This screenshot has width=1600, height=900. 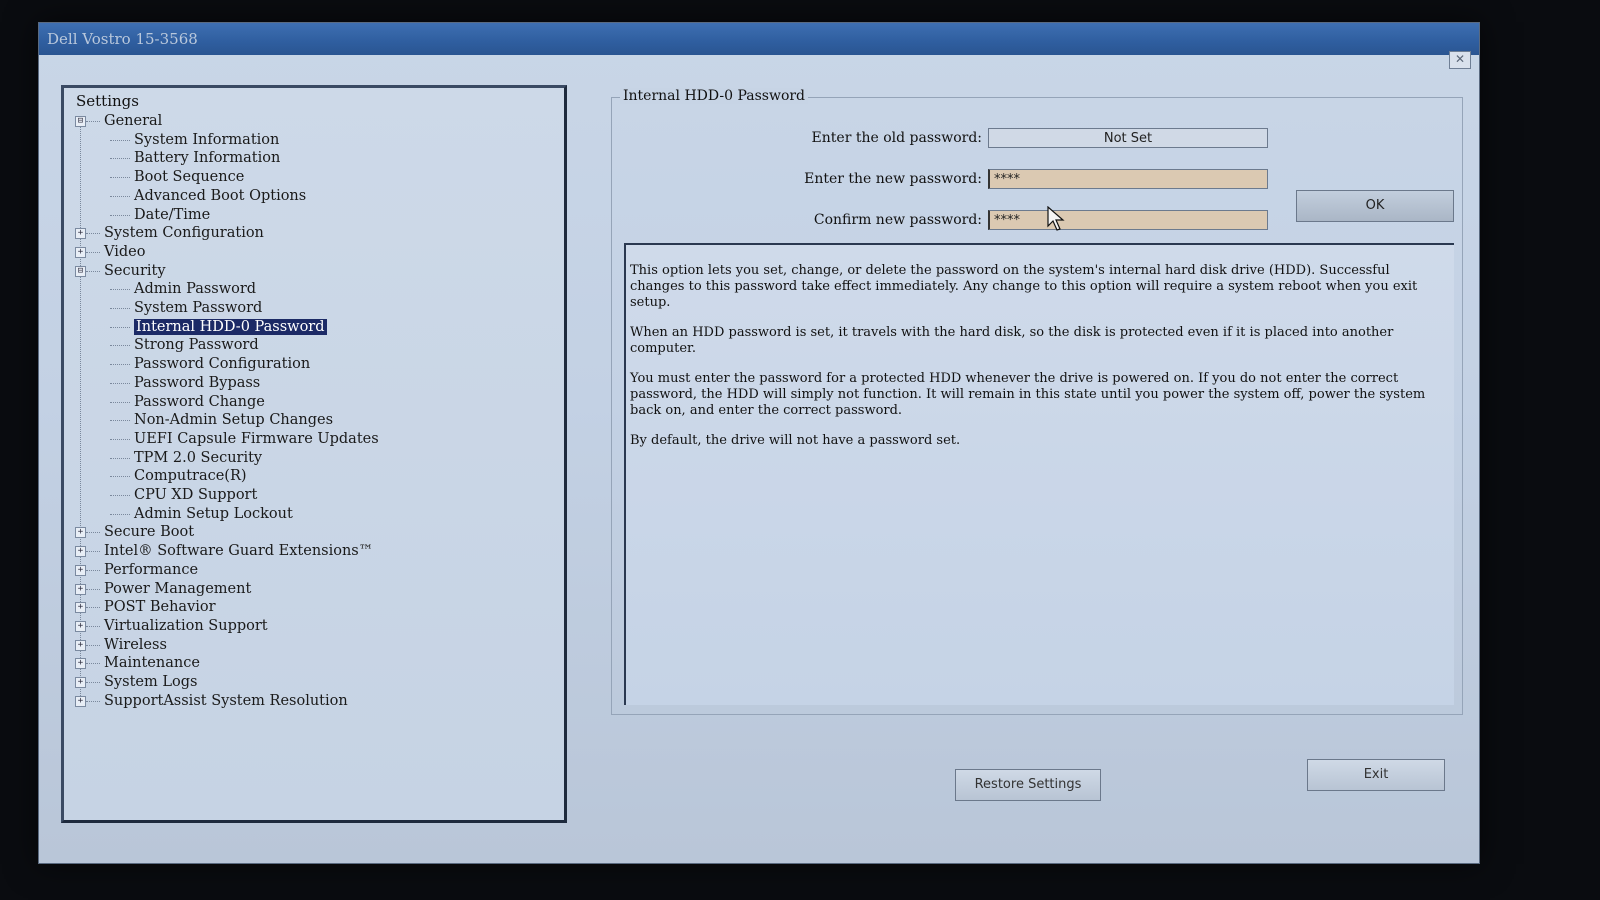 I want to click on tree-item-system-password: System Password, so click(x=198, y=308).